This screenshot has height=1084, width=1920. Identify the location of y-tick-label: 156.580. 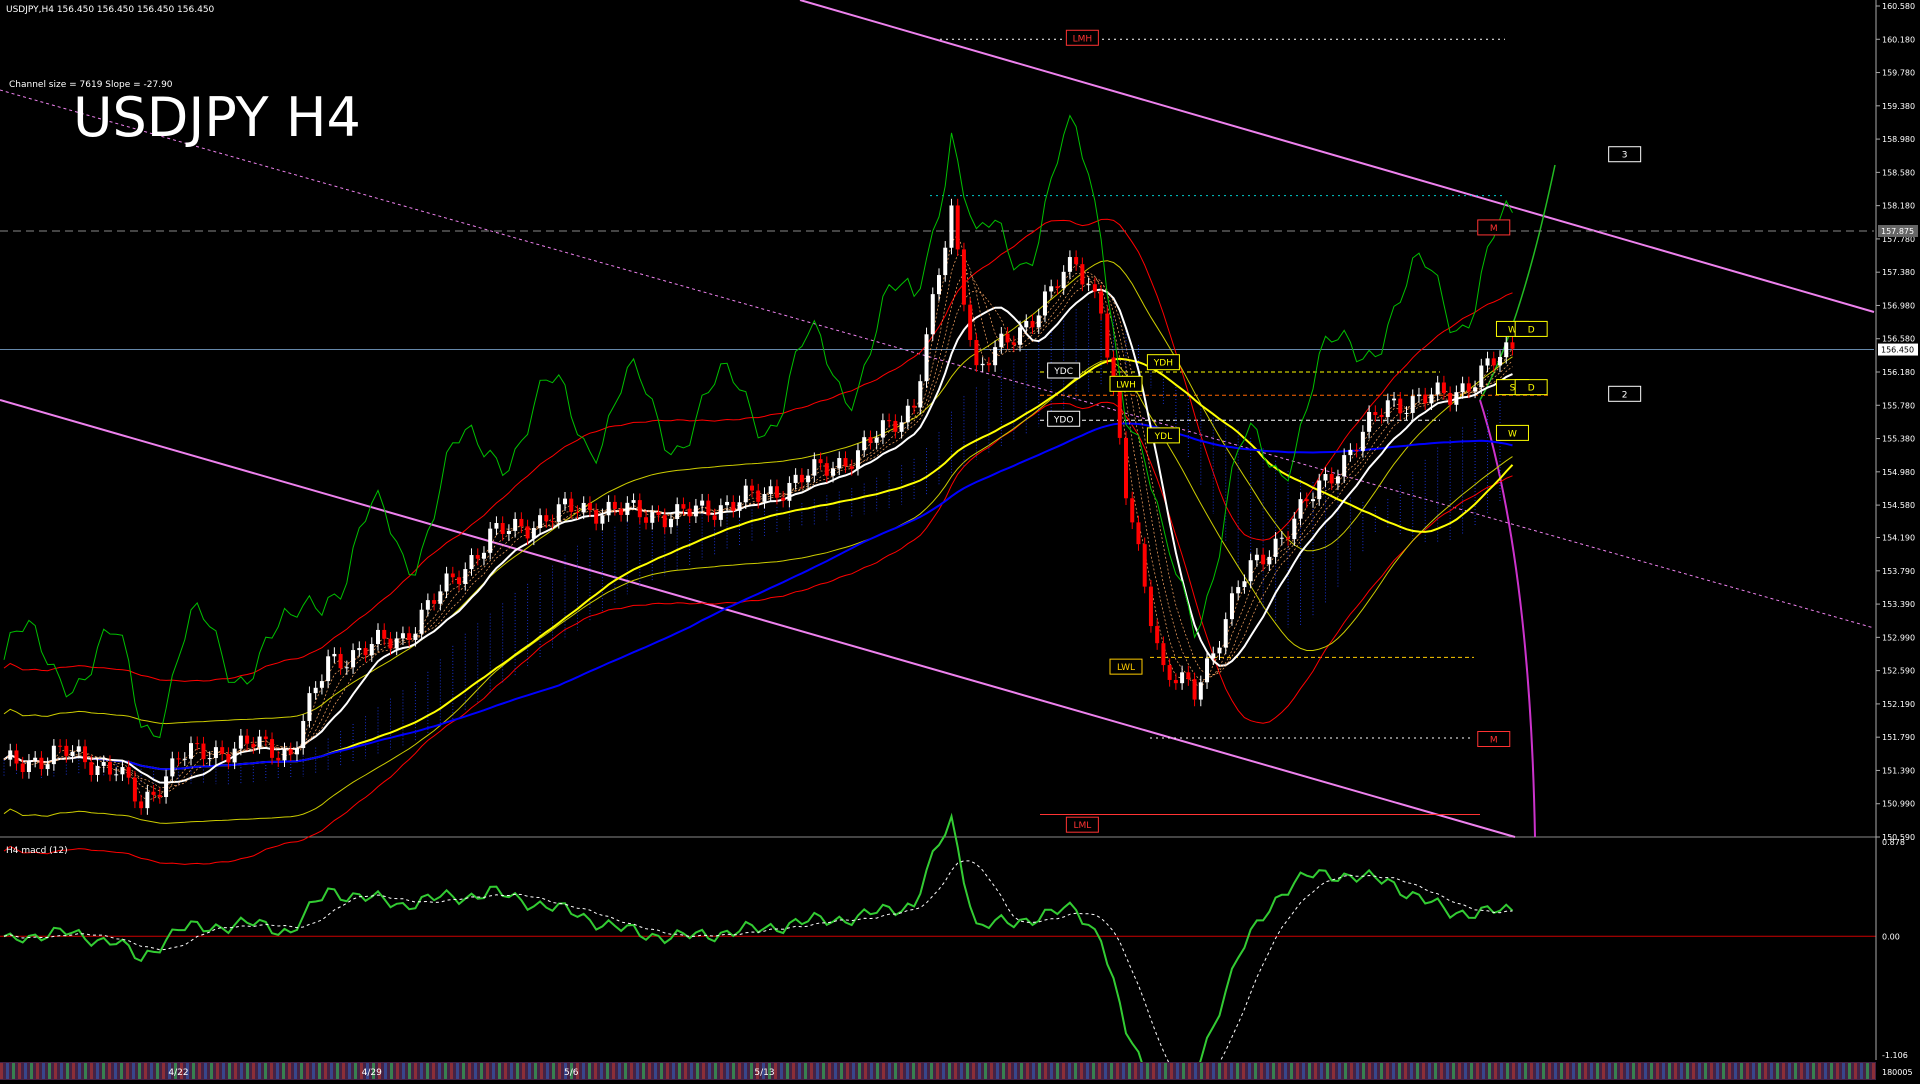
(1898, 339).